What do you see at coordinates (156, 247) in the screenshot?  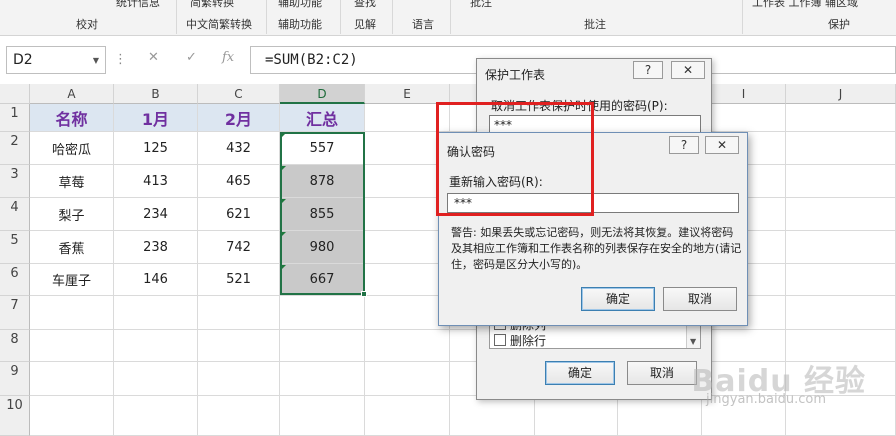 I see `table-cell: 238` at bounding box center [156, 247].